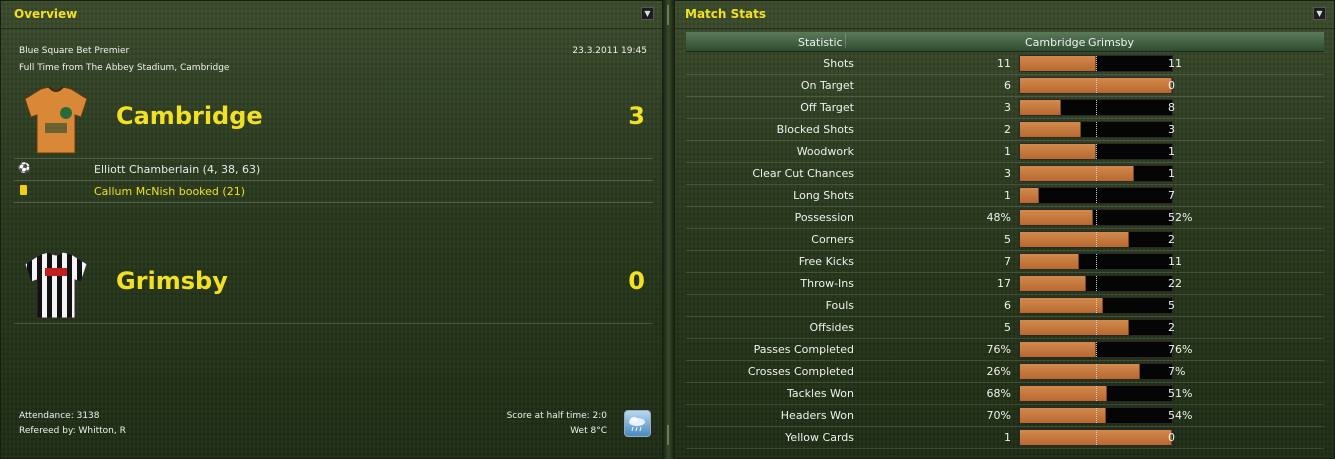  What do you see at coordinates (647, 13) in the screenshot?
I see `overview-menu-button: ▼` at bounding box center [647, 13].